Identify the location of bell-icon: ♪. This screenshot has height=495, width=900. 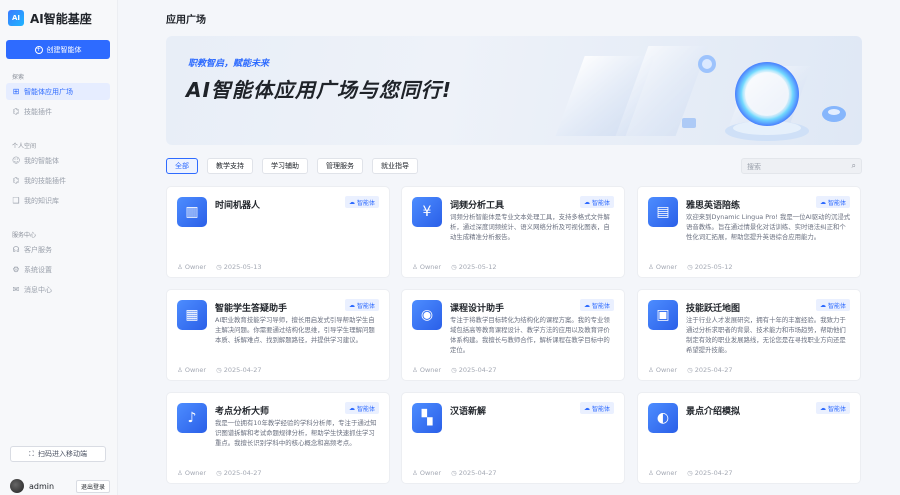
(192, 418).